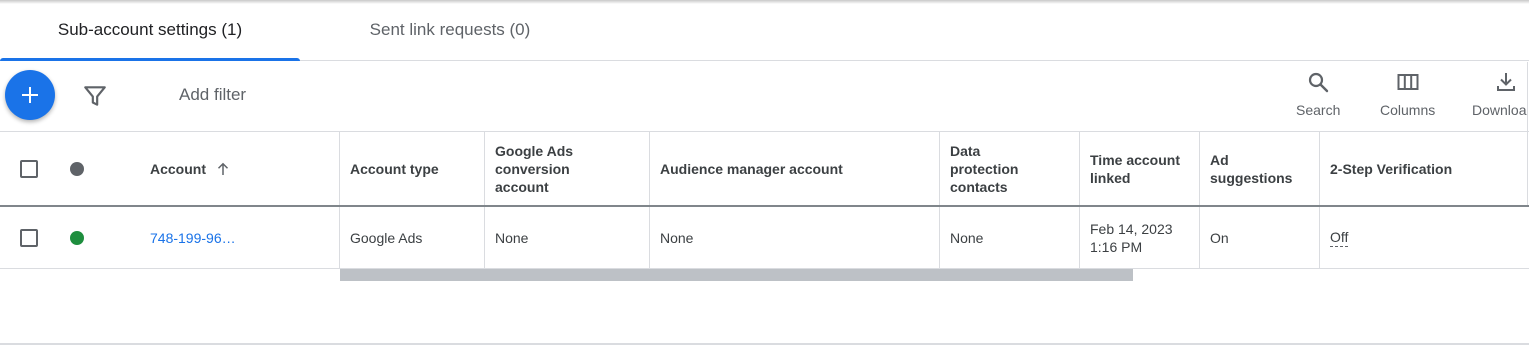 The height and width of the screenshot is (350, 1529). I want to click on time-linked-time: 1:16 PM, so click(1116, 246).